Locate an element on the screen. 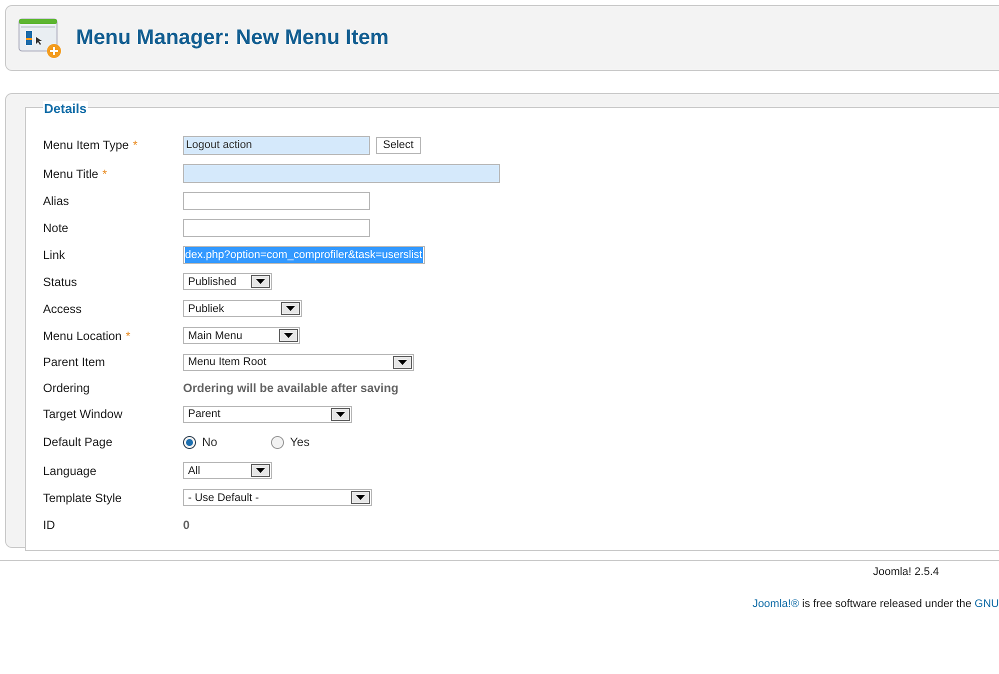 The width and height of the screenshot is (999, 674). field-label: Target Window is located at coordinates (82, 414).